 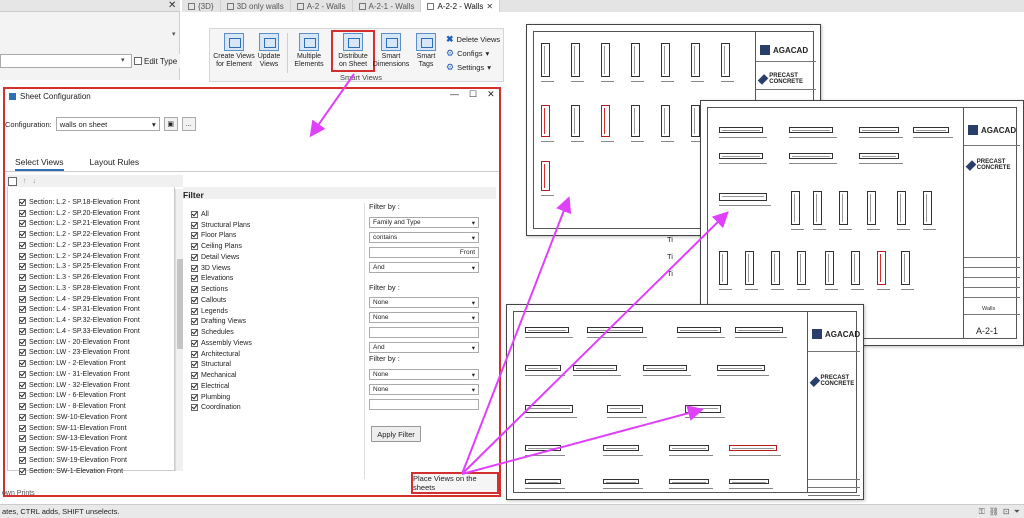 I want to click on list-item: Section: SW-15-Elevation Front, so click(x=97, y=449).